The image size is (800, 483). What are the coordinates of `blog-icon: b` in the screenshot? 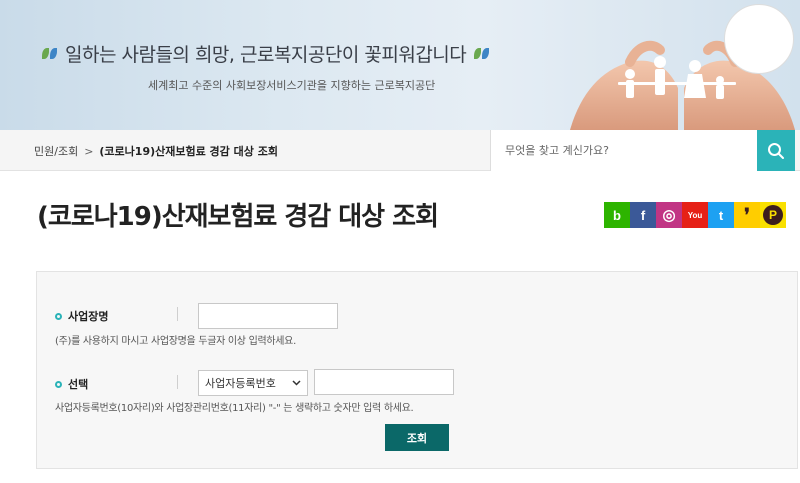 It's located at (617, 215).